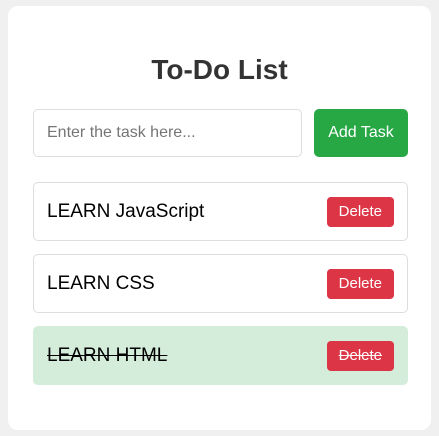 The width and height of the screenshot is (439, 436). What do you see at coordinates (219, 69) in the screenshot?
I see `page-title: To-Do List` at bounding box center [219, 69].